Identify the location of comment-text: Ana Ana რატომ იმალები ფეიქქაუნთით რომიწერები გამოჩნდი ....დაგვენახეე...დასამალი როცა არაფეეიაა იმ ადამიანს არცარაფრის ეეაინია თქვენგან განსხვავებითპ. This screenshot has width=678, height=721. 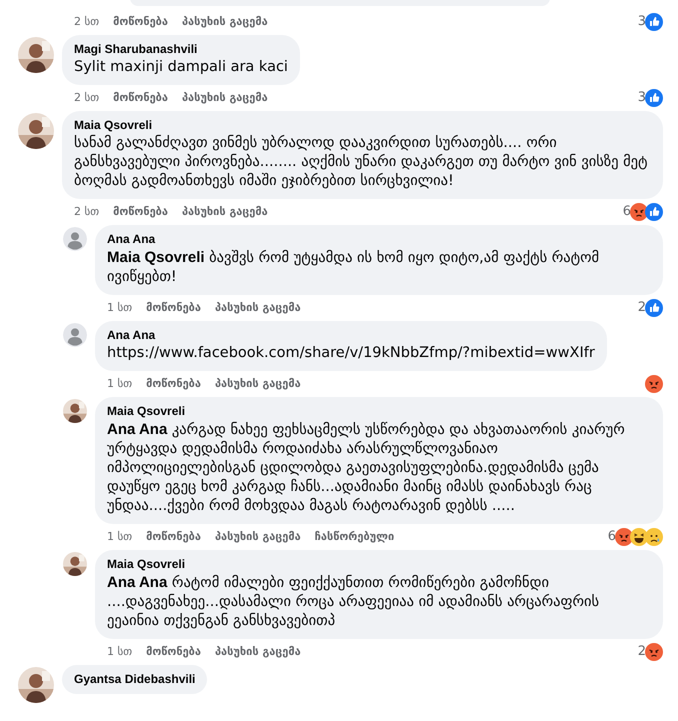
(353, 602).